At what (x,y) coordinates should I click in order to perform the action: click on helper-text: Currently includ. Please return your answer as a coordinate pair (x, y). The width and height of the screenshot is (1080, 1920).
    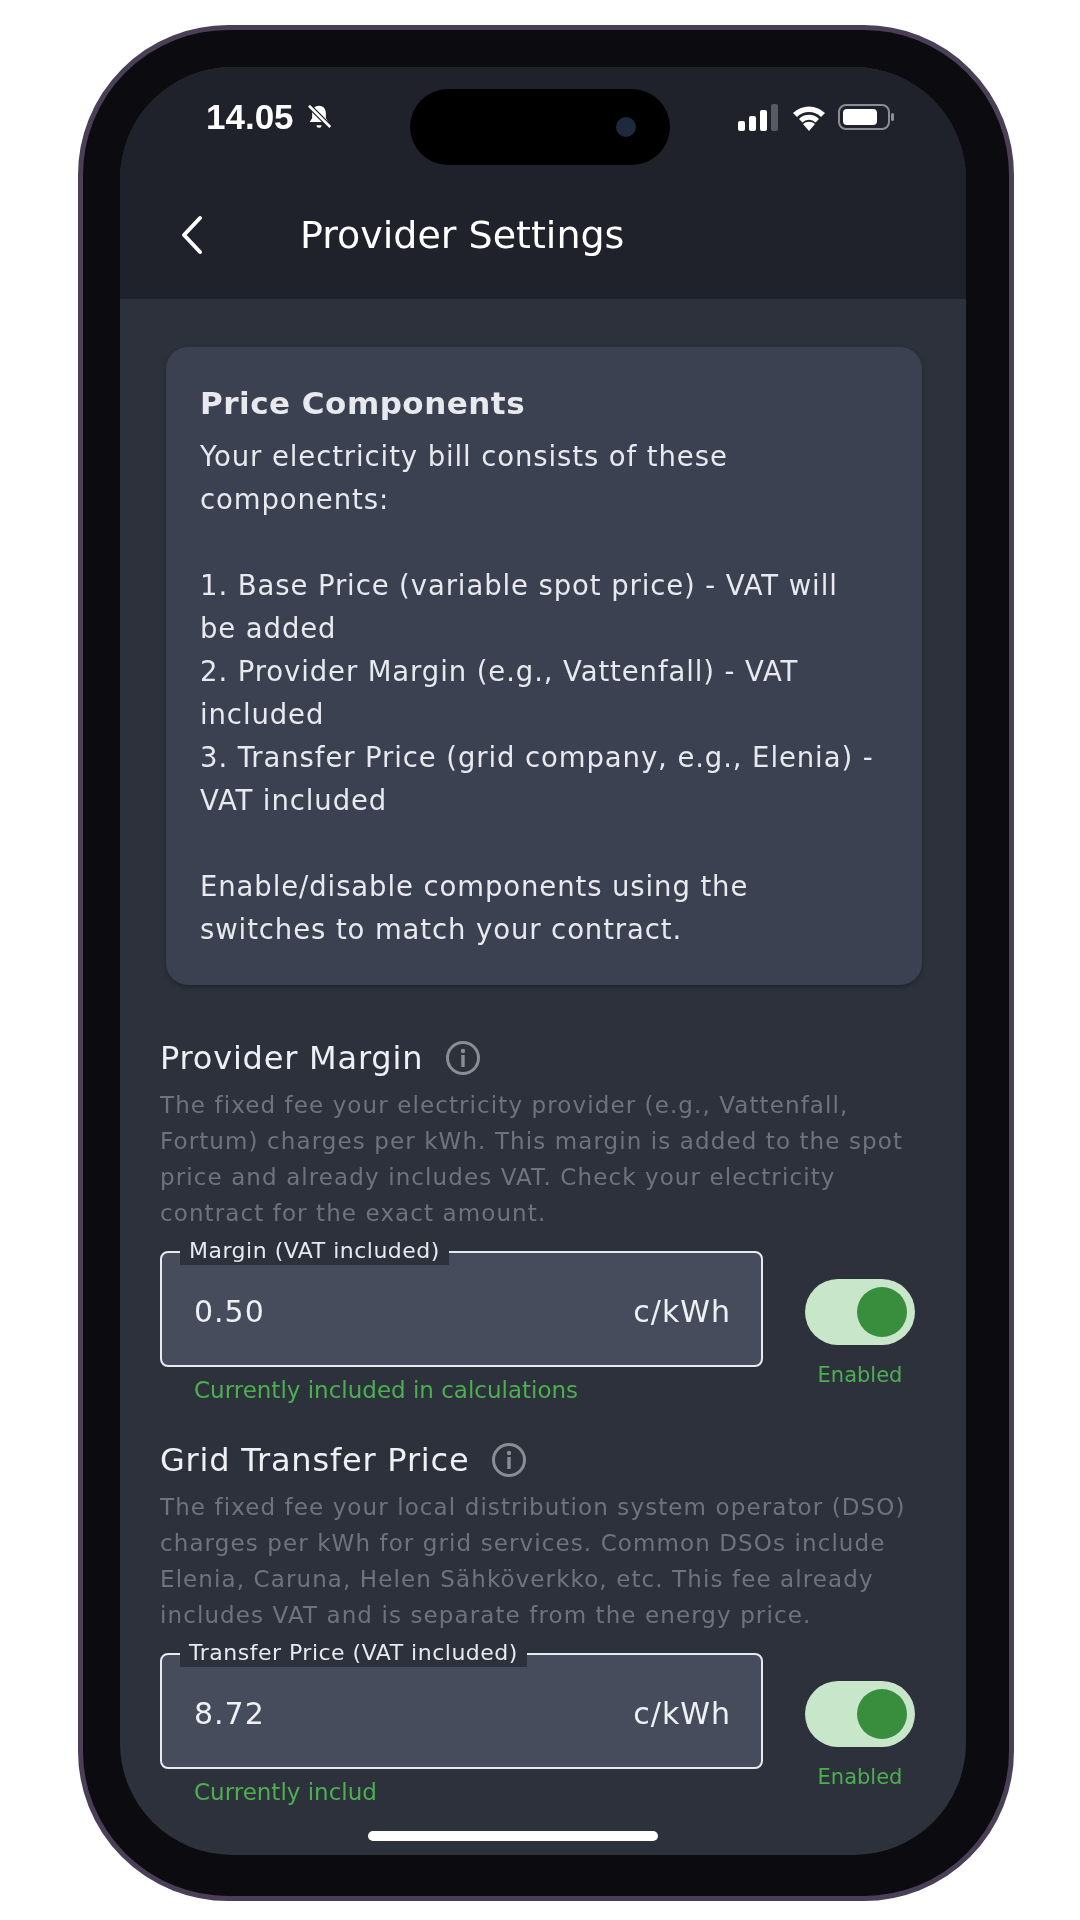
    Looking at the image, I should click on (286, 1792).